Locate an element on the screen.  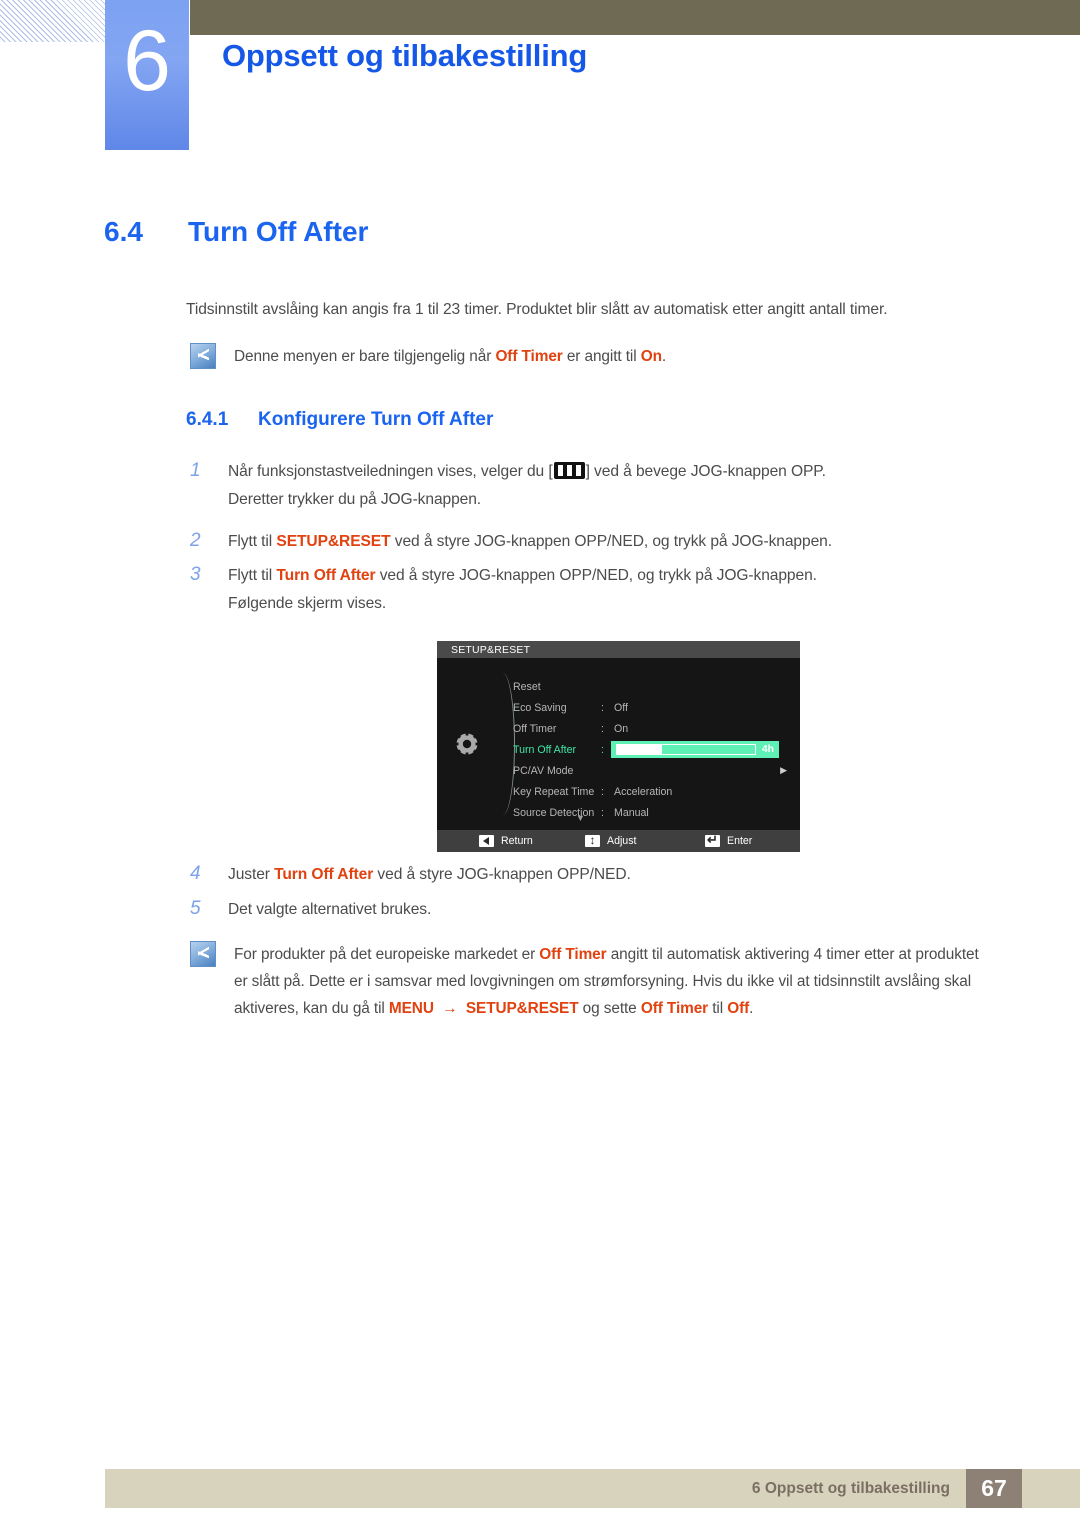
osd-row-off-timer: Off Timer : On is located at coordinates (653, 728).